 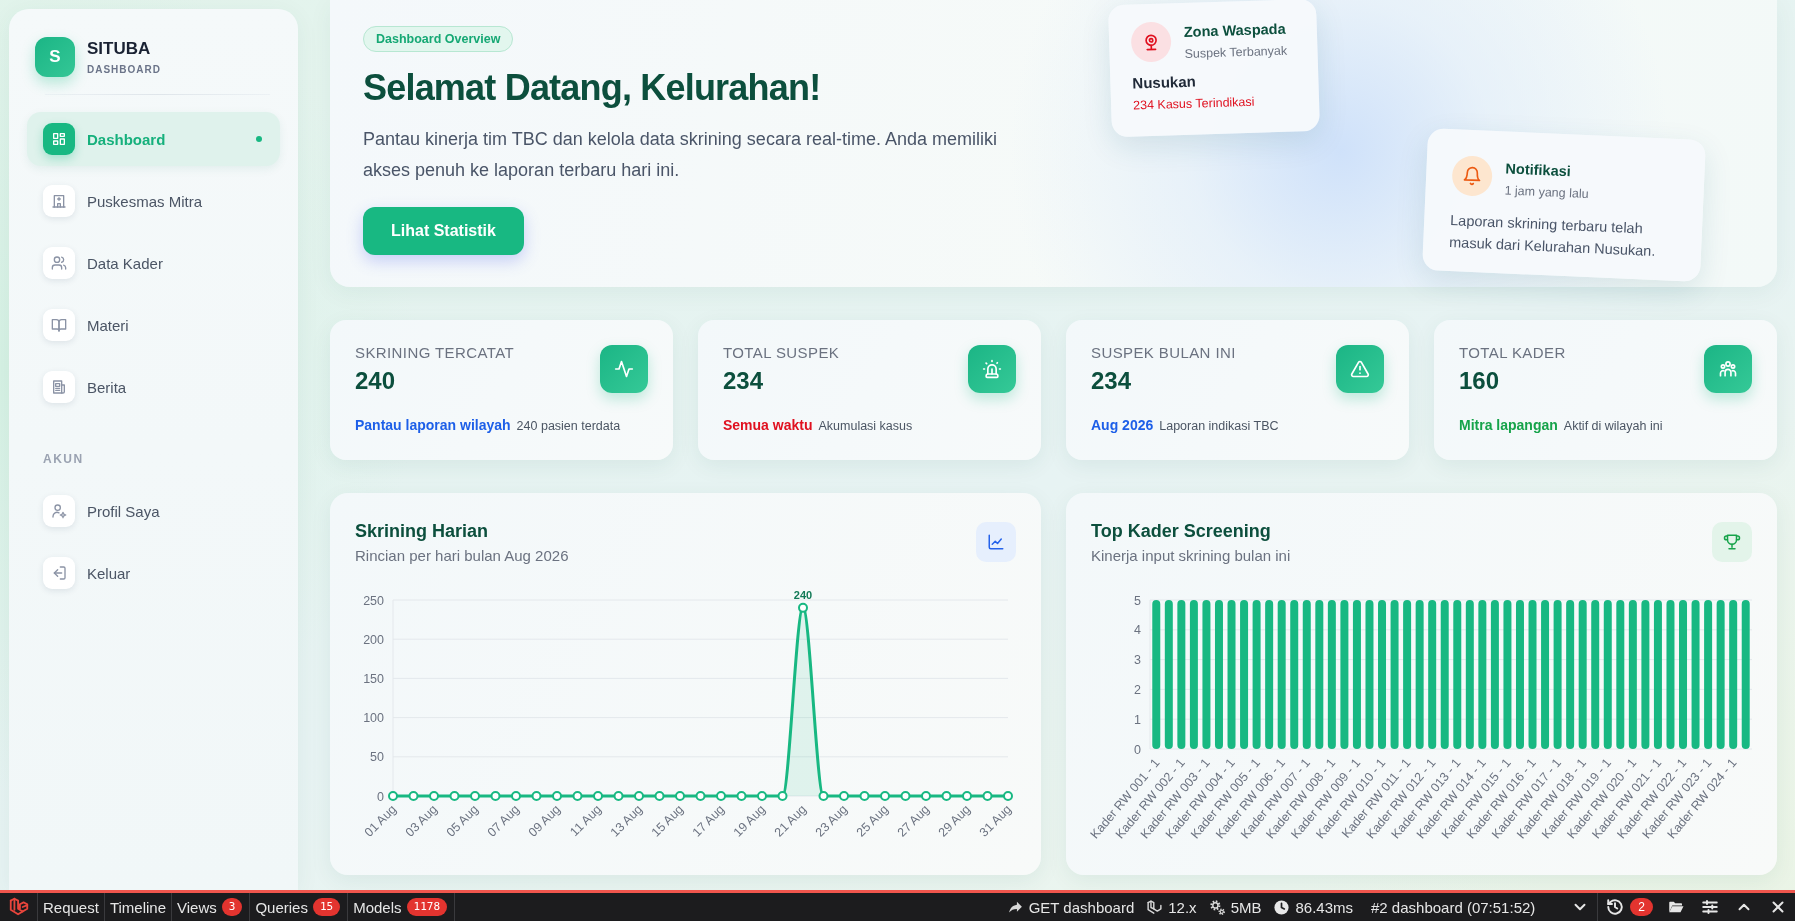 What do you see at coordinates (1194, 103) in the screenshot?
I see `case-count: 234 Kasus Terindikasi` at bounding box center [1194, 103].